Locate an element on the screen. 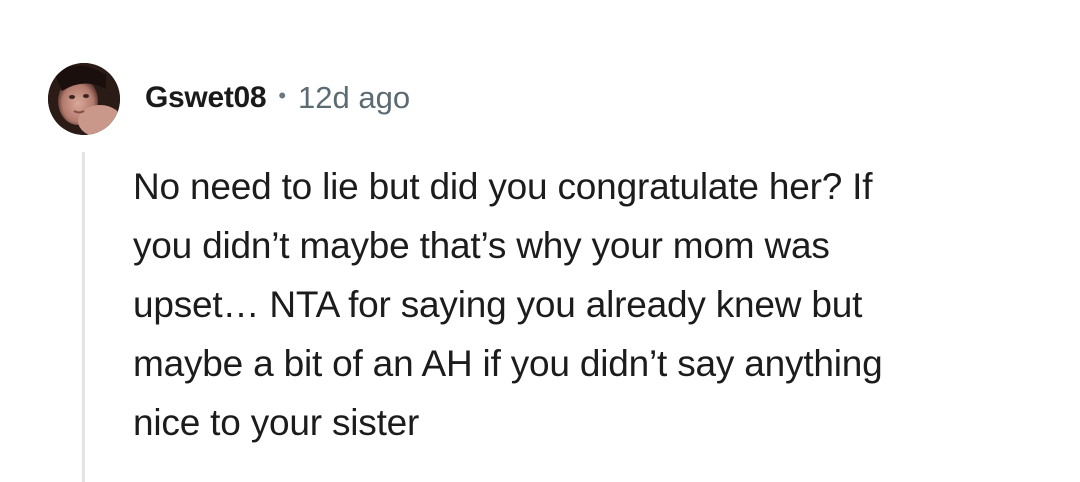  thread-collapse-line is located at coordinates (83, 317).